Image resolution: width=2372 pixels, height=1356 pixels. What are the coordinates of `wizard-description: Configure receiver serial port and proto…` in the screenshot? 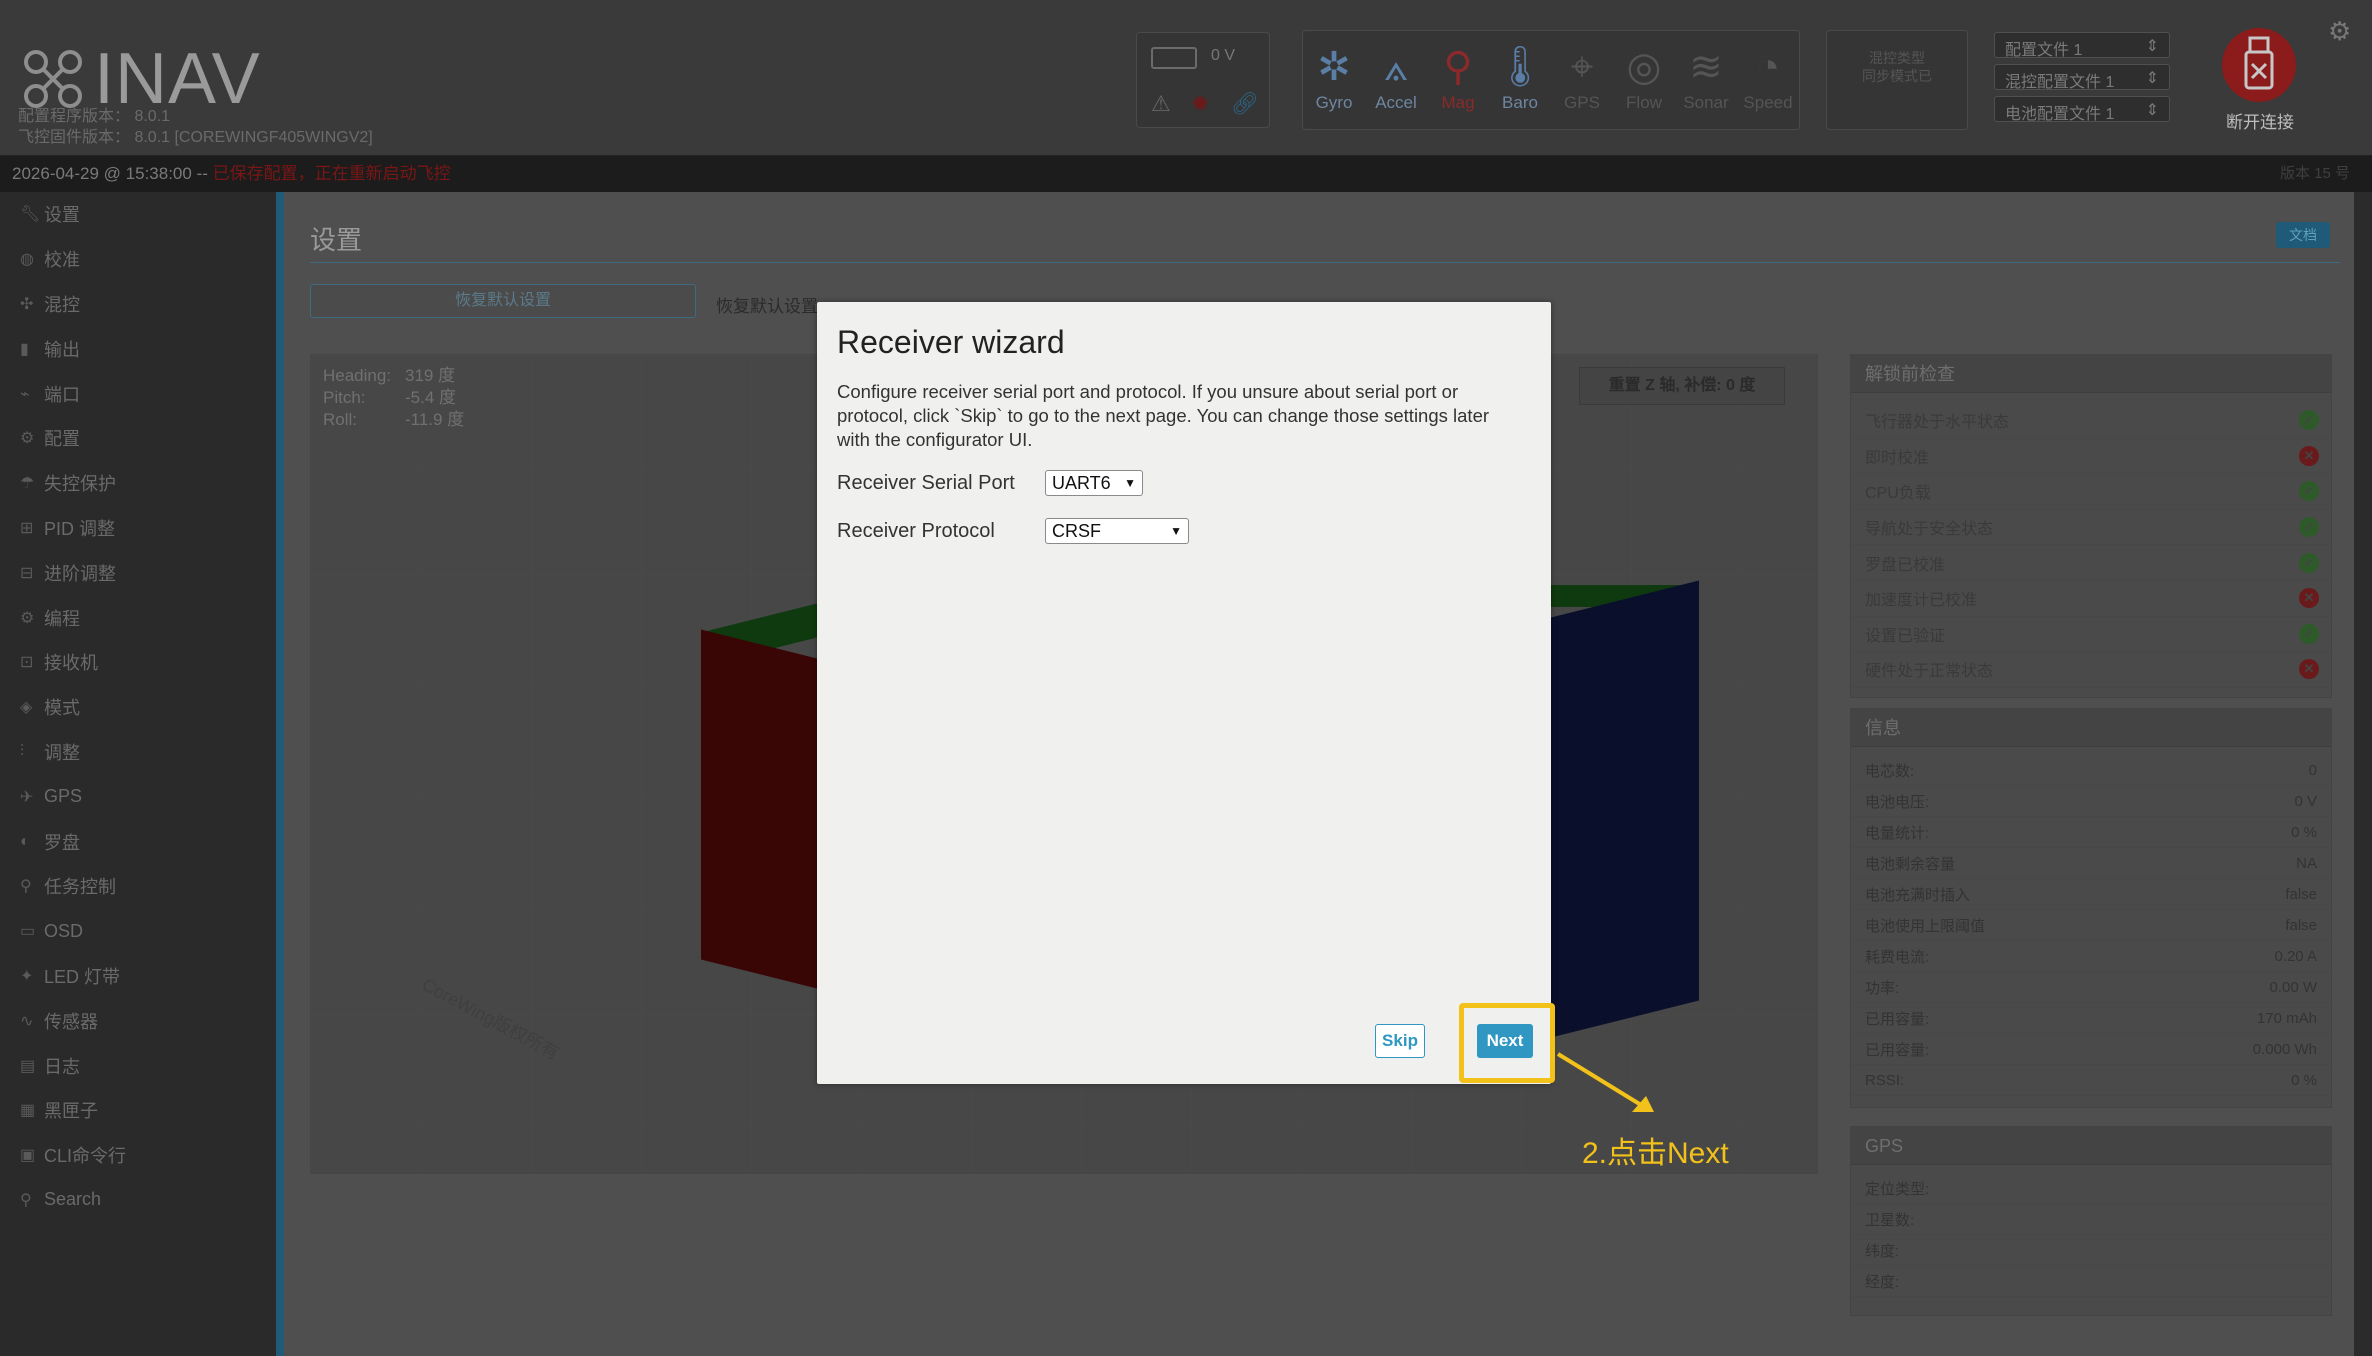 It's located at (1163, 415).